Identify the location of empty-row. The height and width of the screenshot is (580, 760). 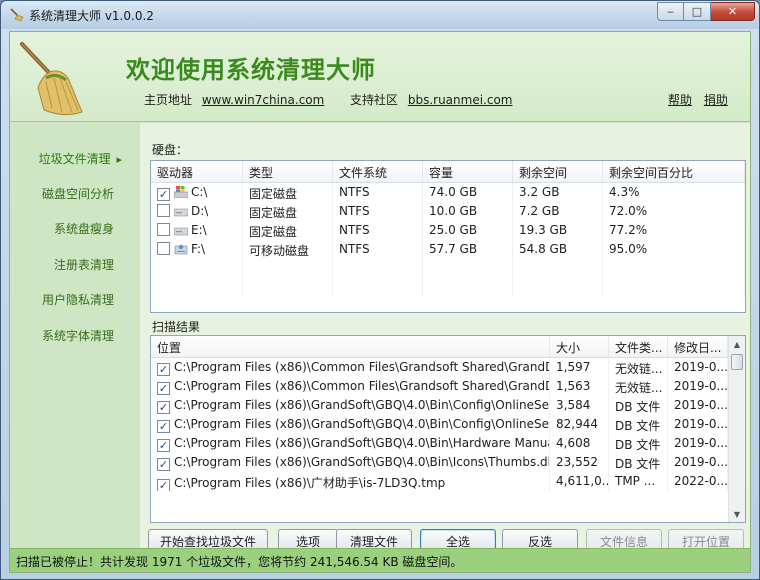
(448, 287).